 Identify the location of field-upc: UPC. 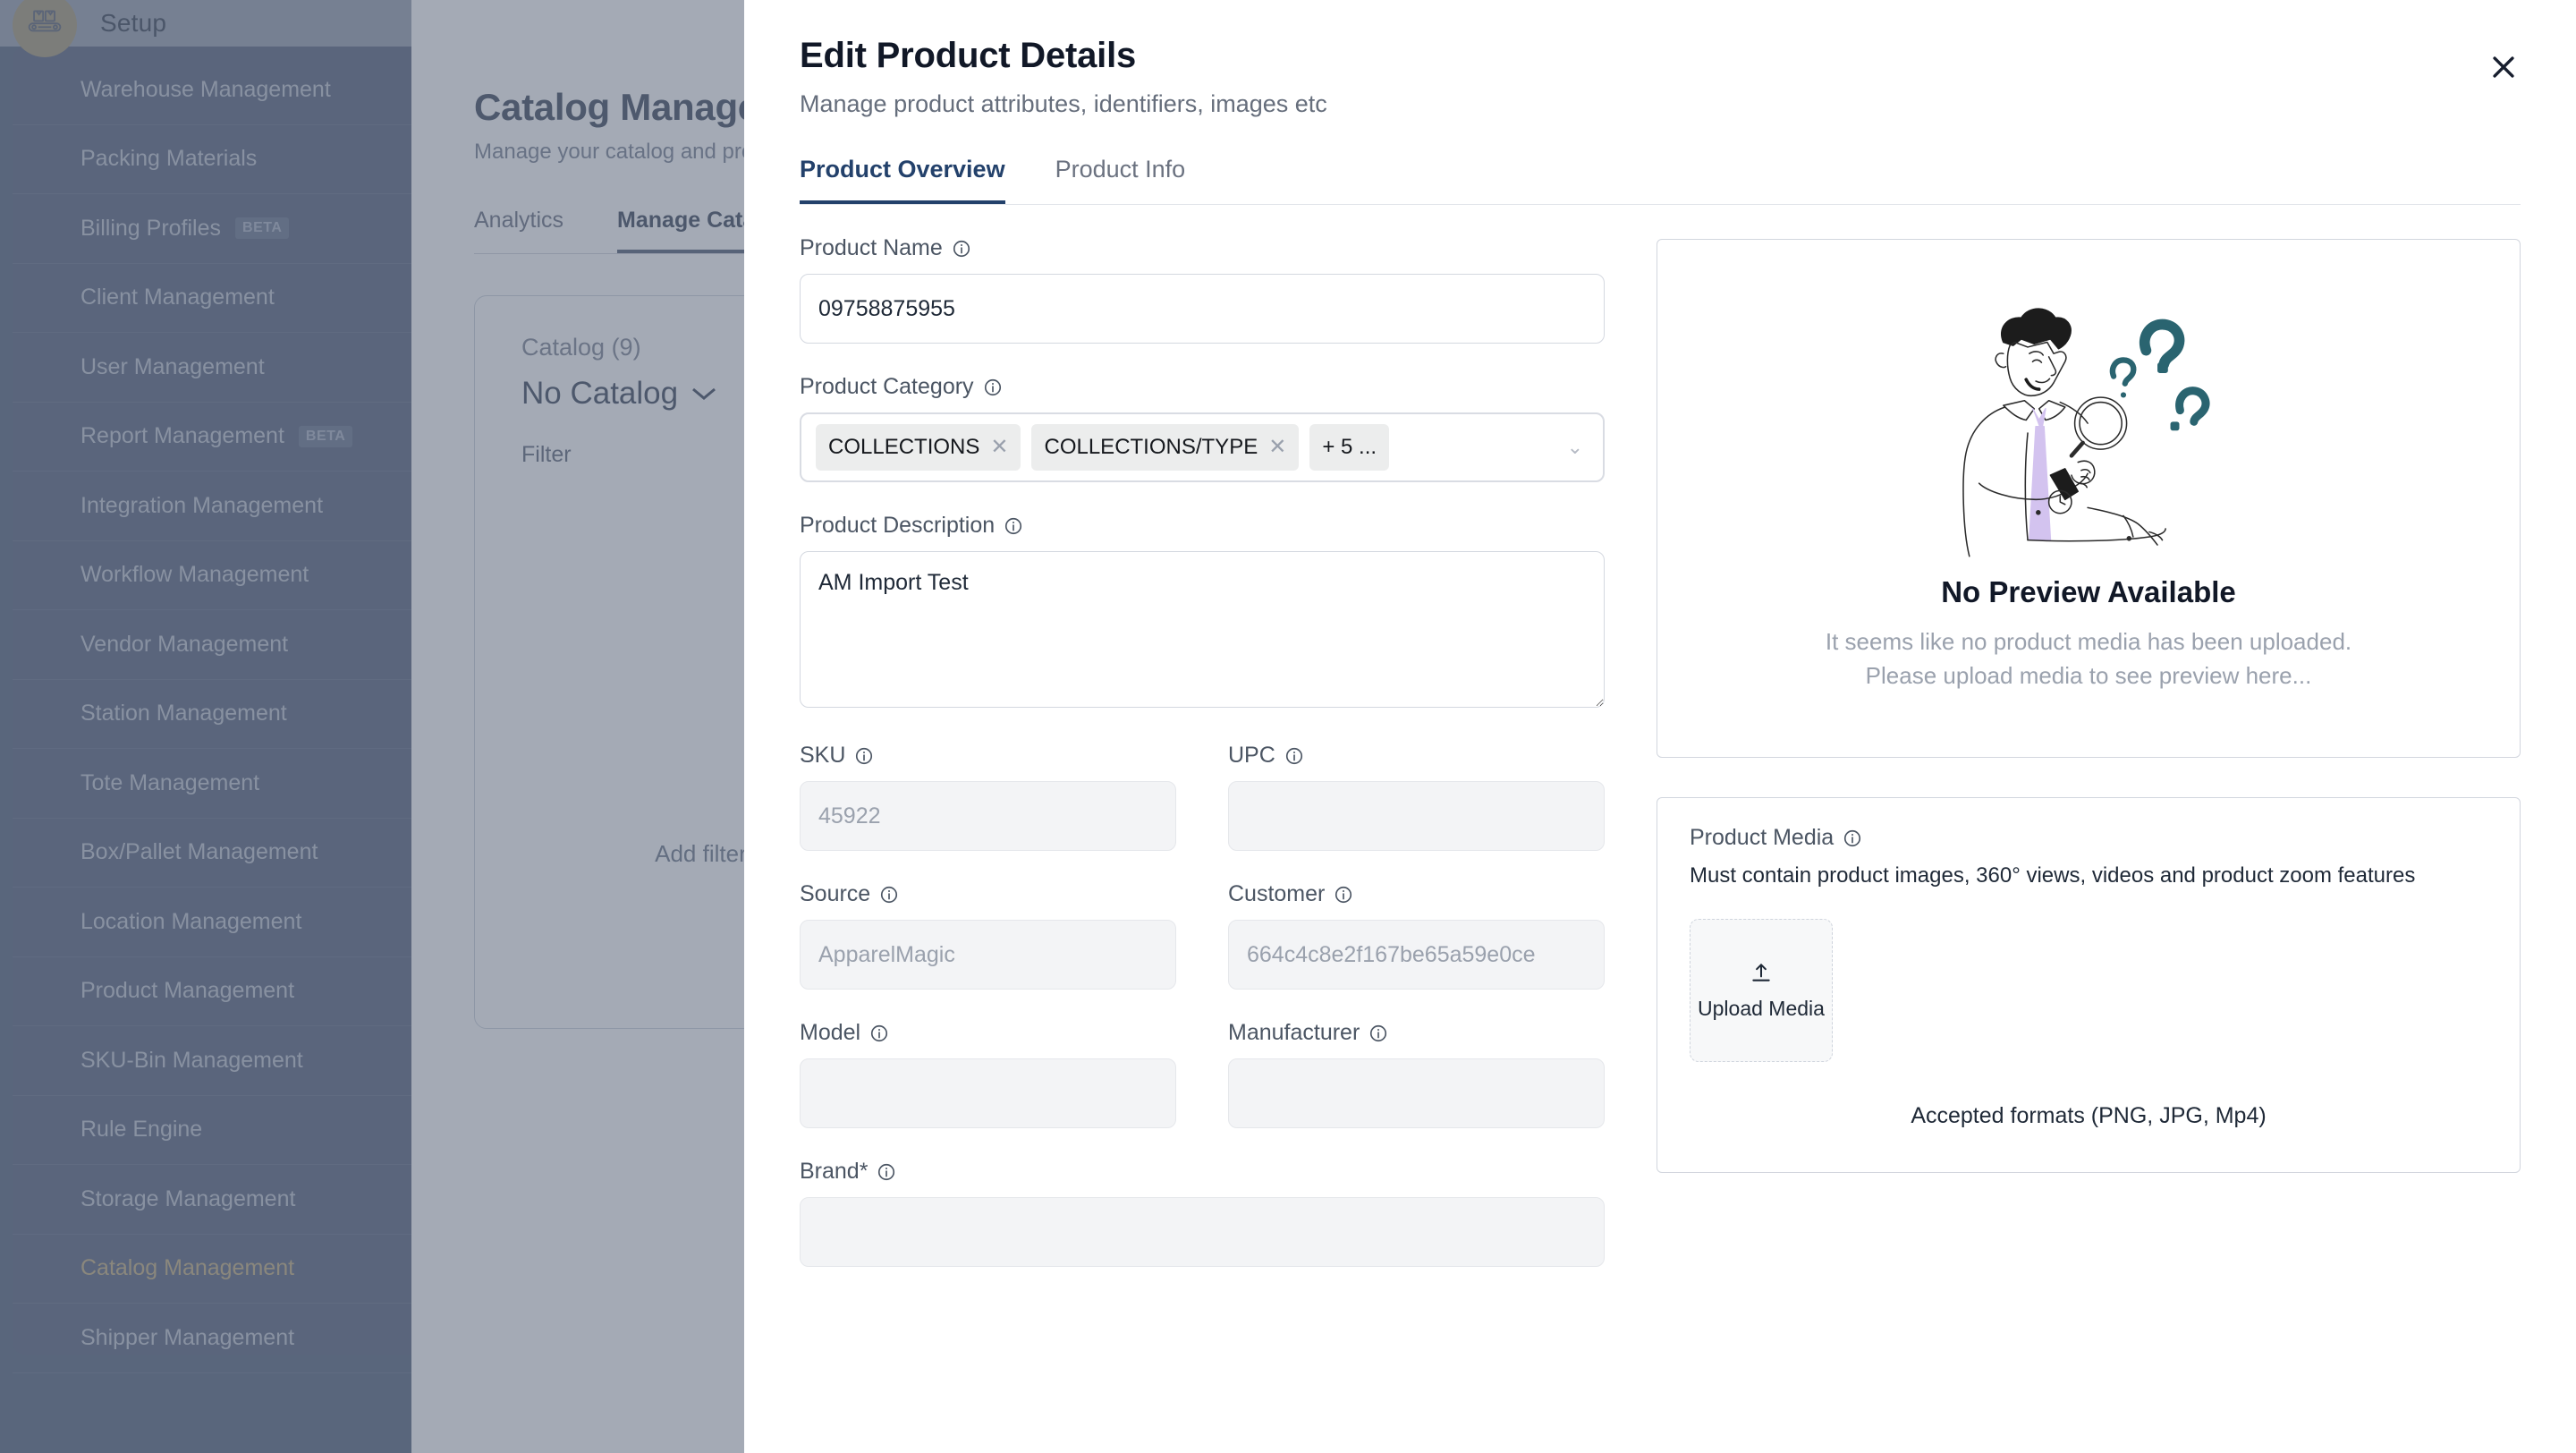
(1416, 797).